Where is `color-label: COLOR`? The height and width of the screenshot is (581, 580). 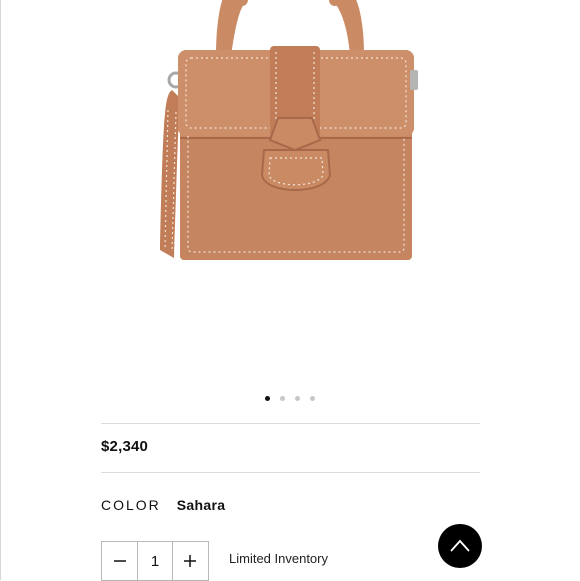 color-label: COLOR is located at coordinates (131, 505).